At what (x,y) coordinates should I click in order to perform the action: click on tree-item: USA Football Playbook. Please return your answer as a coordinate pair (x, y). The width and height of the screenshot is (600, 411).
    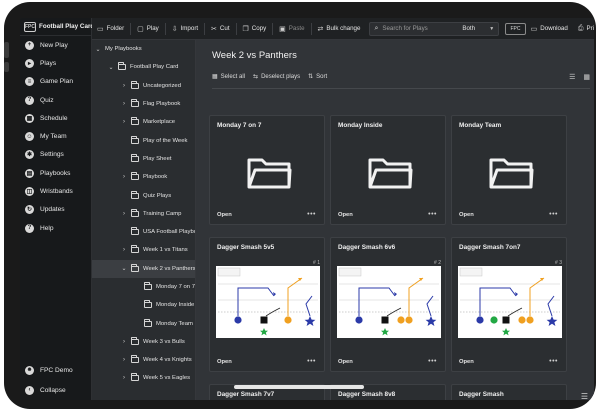
    Looking at the image, I should click on (143, 232).